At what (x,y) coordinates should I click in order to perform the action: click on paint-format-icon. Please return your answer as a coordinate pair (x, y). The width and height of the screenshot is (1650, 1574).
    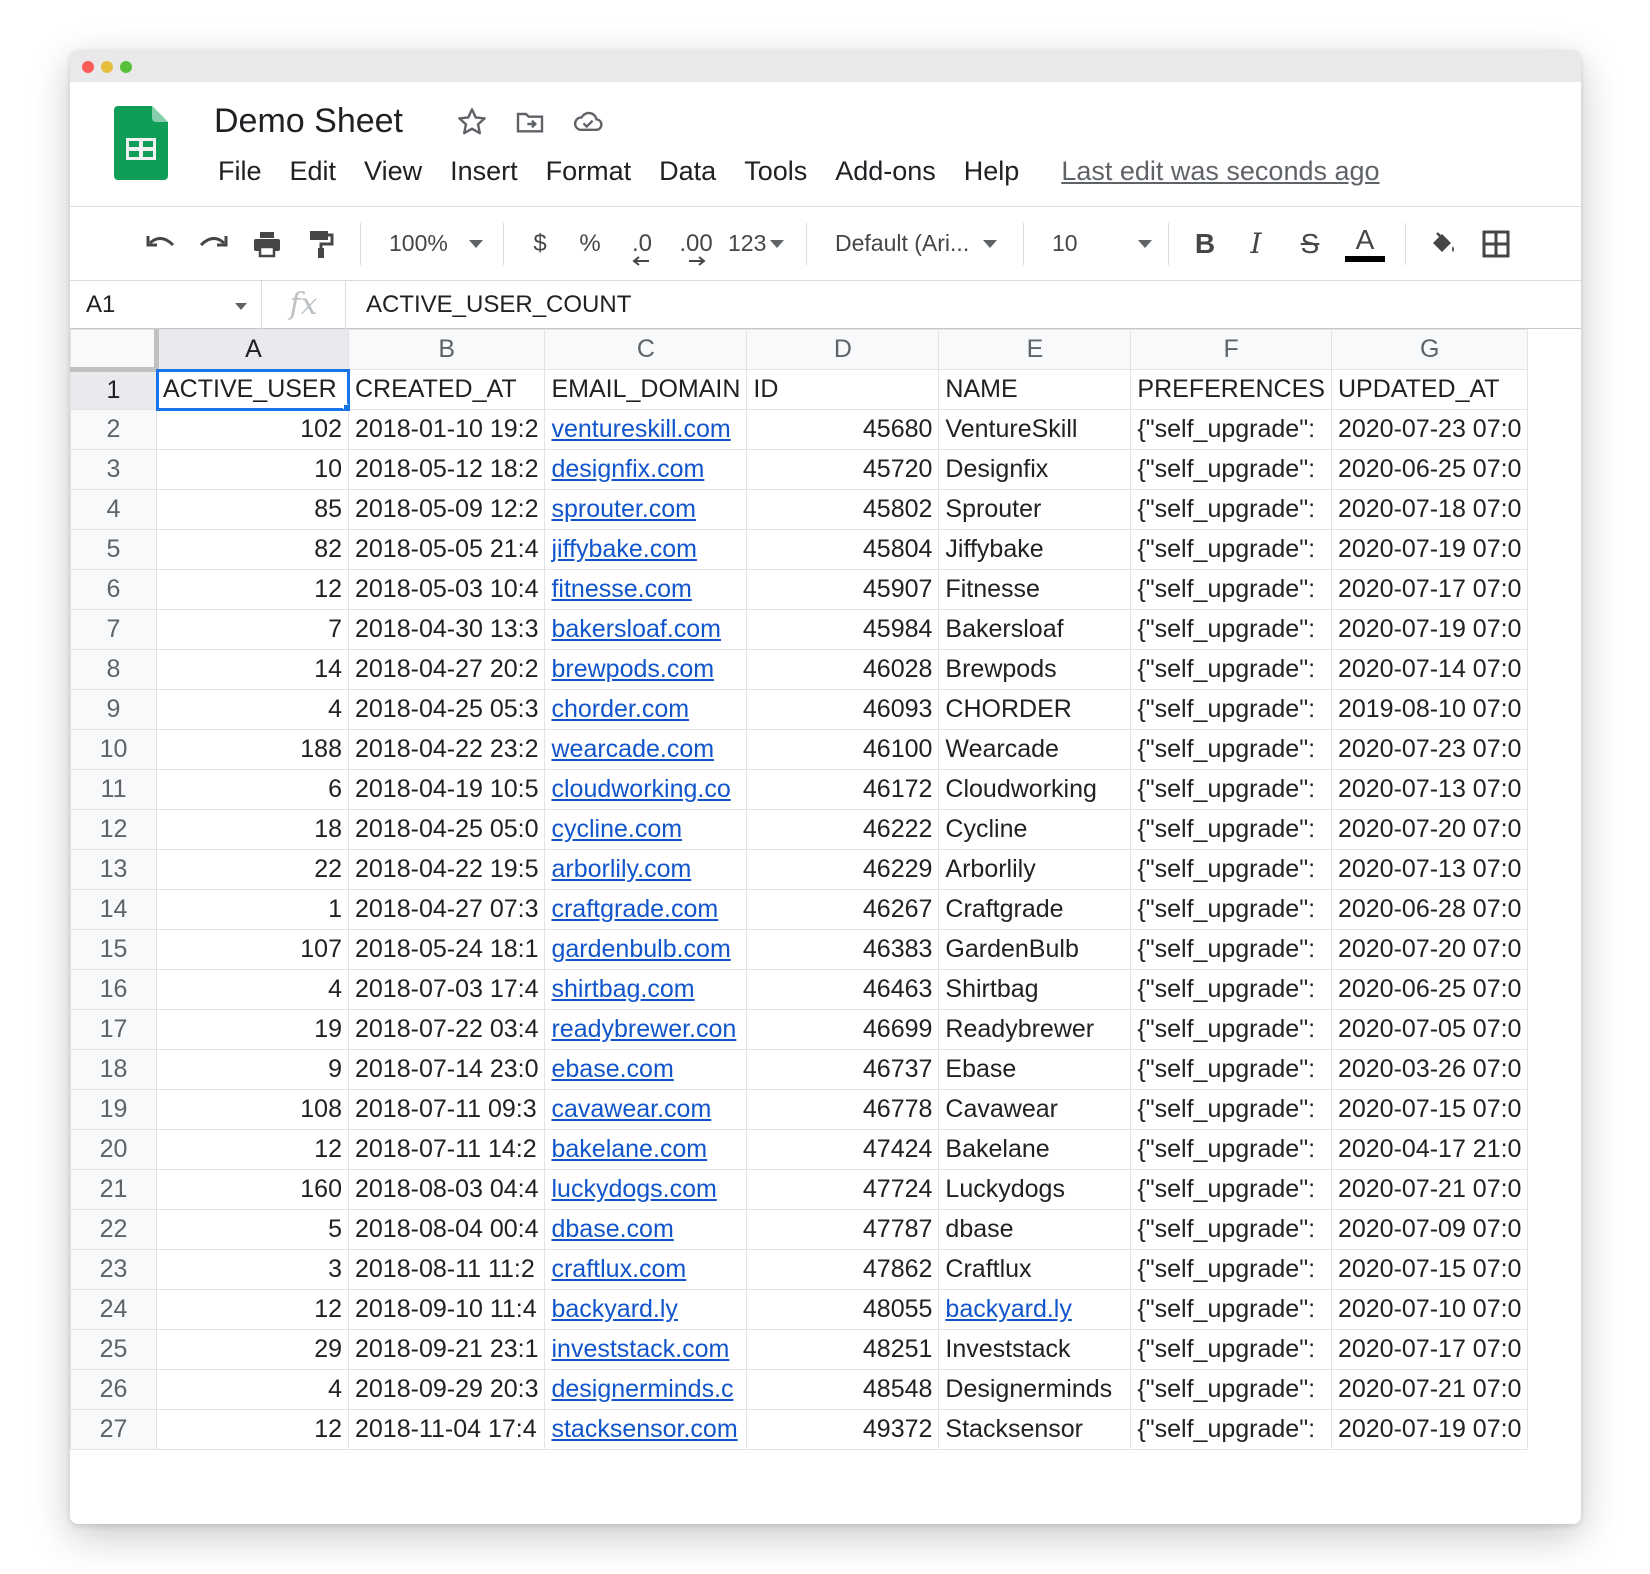
    Looking at the image, I should click on (321, 244).